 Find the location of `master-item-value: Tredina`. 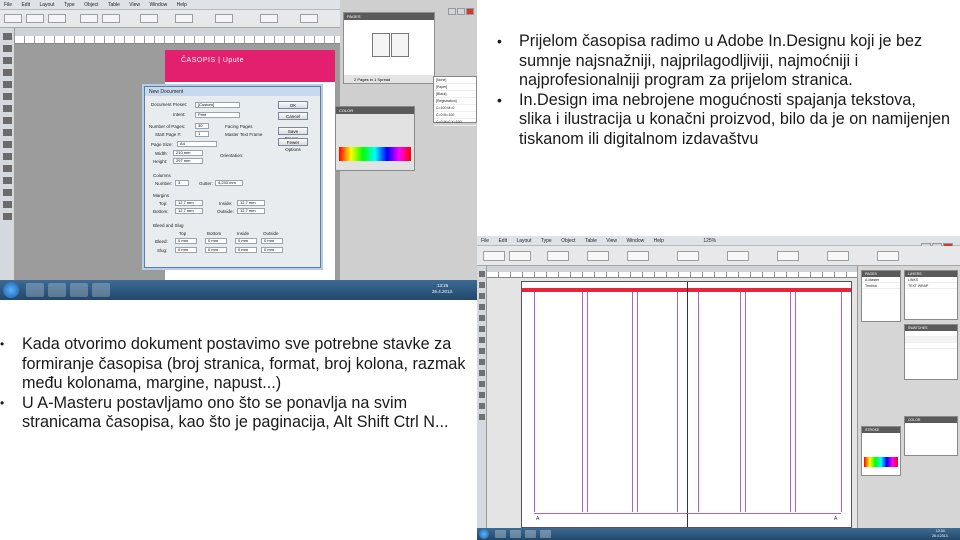

master-item-value: Tredina is located at coordinates (881, 286).